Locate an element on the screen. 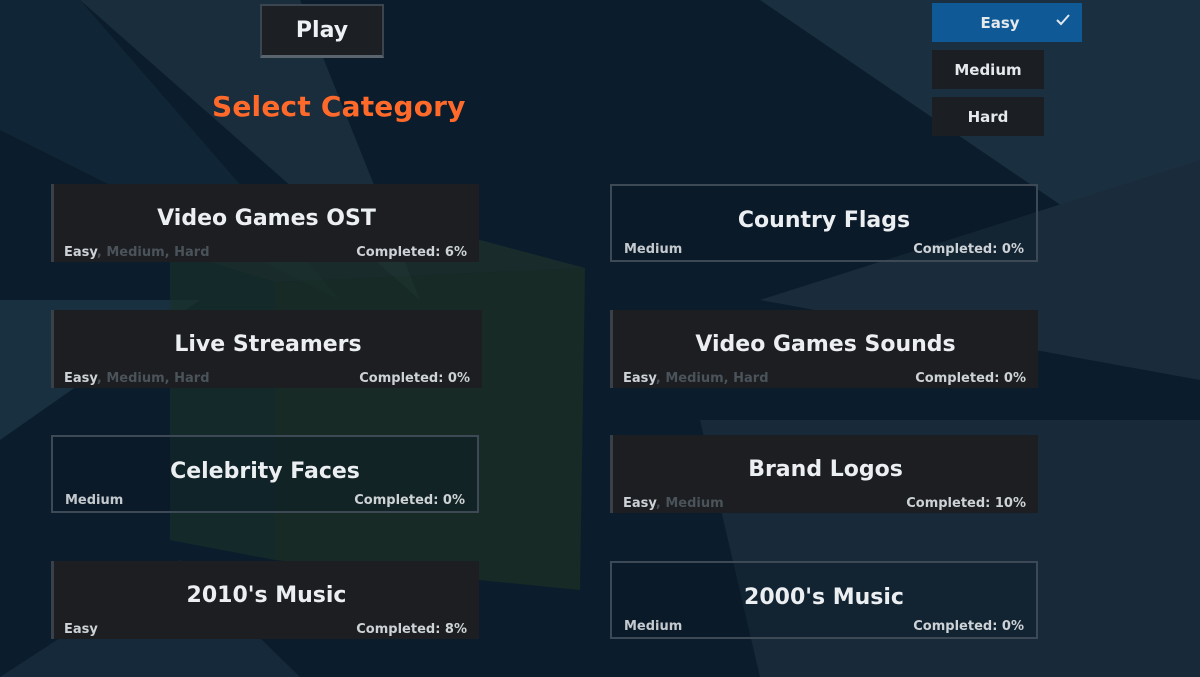  category-card-brand-logos: Brand Logos Easy, Medium Completed: 10% is located at coordinates (824, 474).